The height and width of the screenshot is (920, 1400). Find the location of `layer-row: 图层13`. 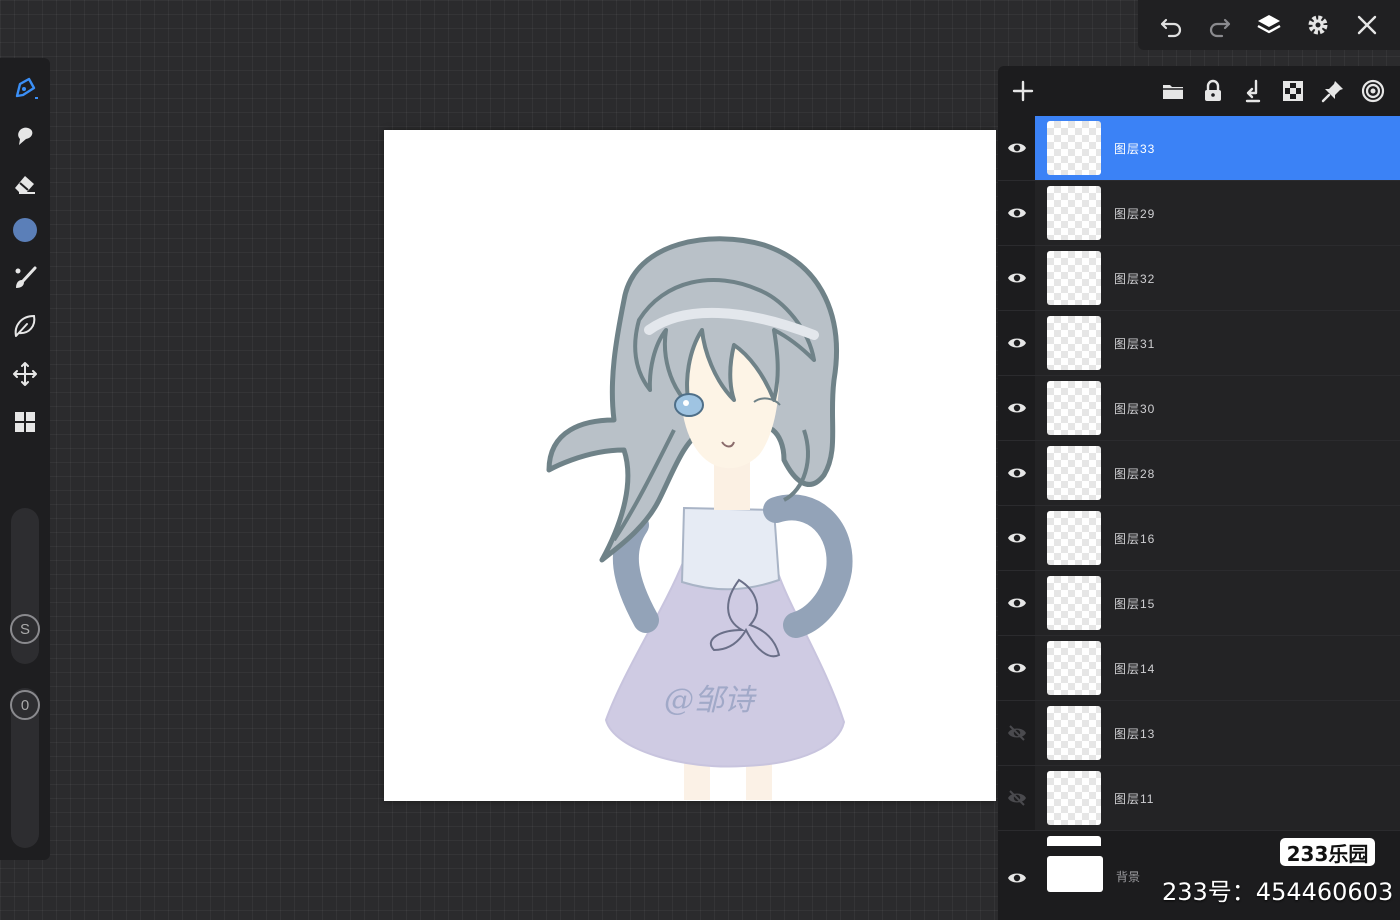

layer-row: 图层13 is located at coordinates (1199, 733).